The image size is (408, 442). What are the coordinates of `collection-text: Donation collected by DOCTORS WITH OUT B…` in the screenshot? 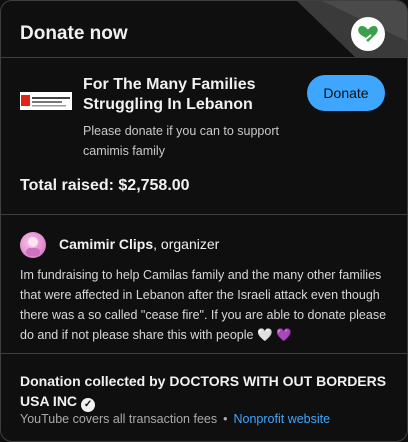 It's located at (203, 391).